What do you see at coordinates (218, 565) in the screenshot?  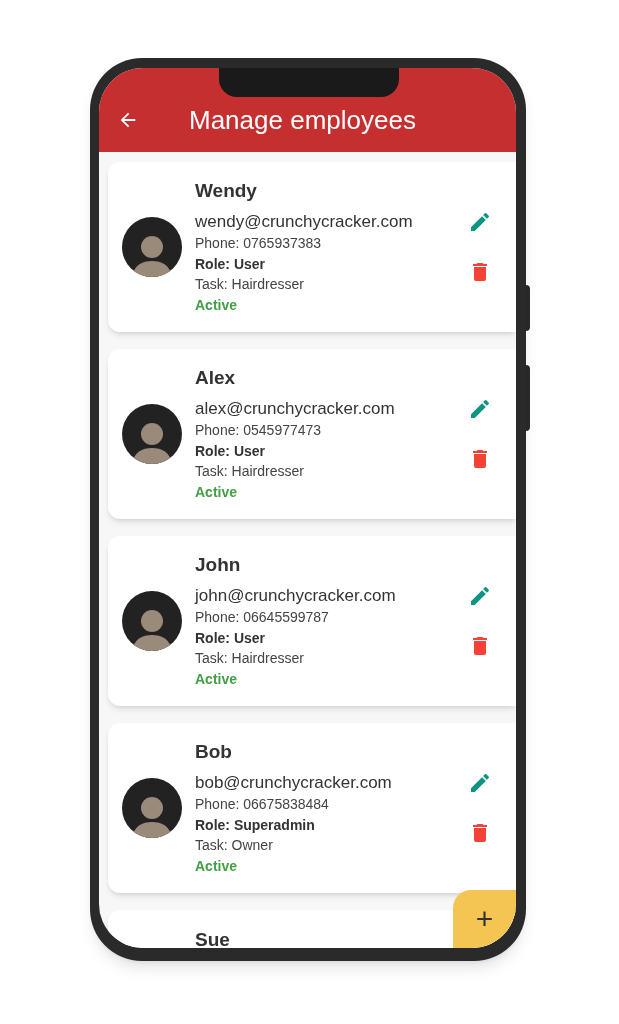 I see `employee-name: John` at bounding box center [218, 565].